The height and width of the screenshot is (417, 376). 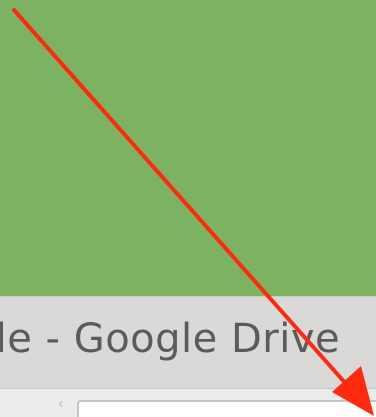 What do you see at coordinates (226, 408) in the screenshot?
I see `address-bar` at bounding box center [226, 408].